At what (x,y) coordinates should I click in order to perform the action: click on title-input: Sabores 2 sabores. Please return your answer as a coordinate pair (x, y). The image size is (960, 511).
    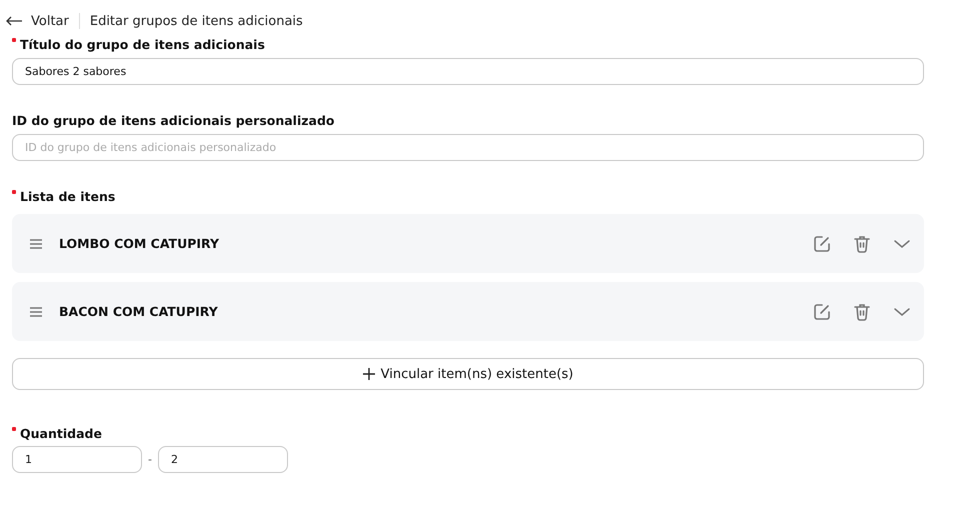
    Looking at the image, I should click on (468, 71).